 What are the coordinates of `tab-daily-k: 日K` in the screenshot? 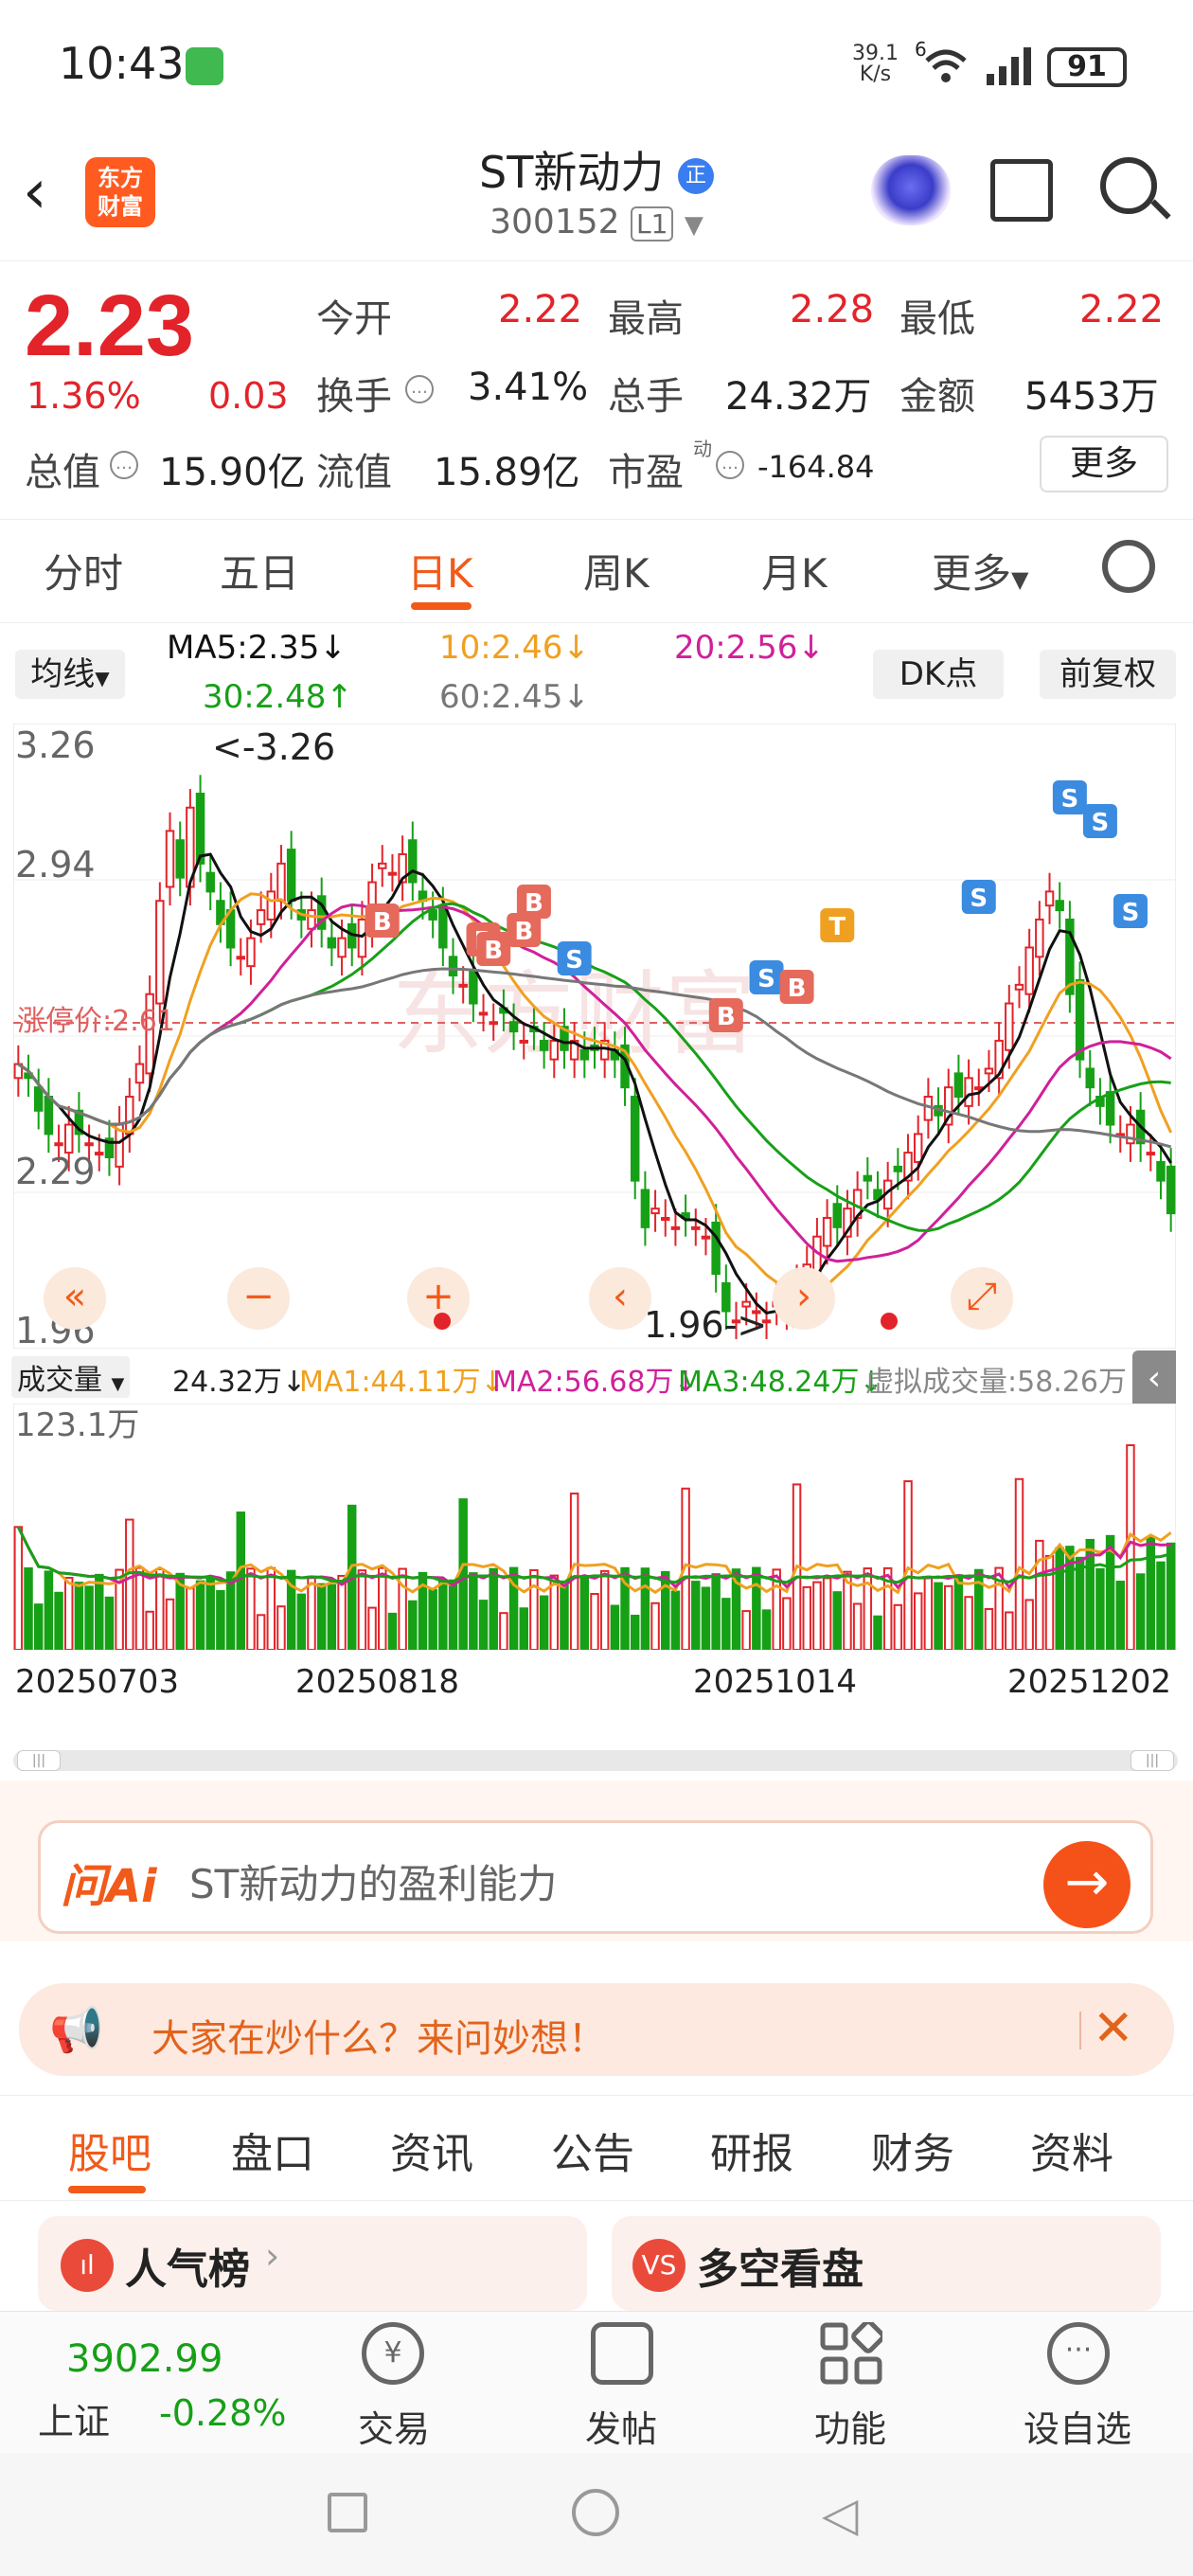 It's located at (440, 570).